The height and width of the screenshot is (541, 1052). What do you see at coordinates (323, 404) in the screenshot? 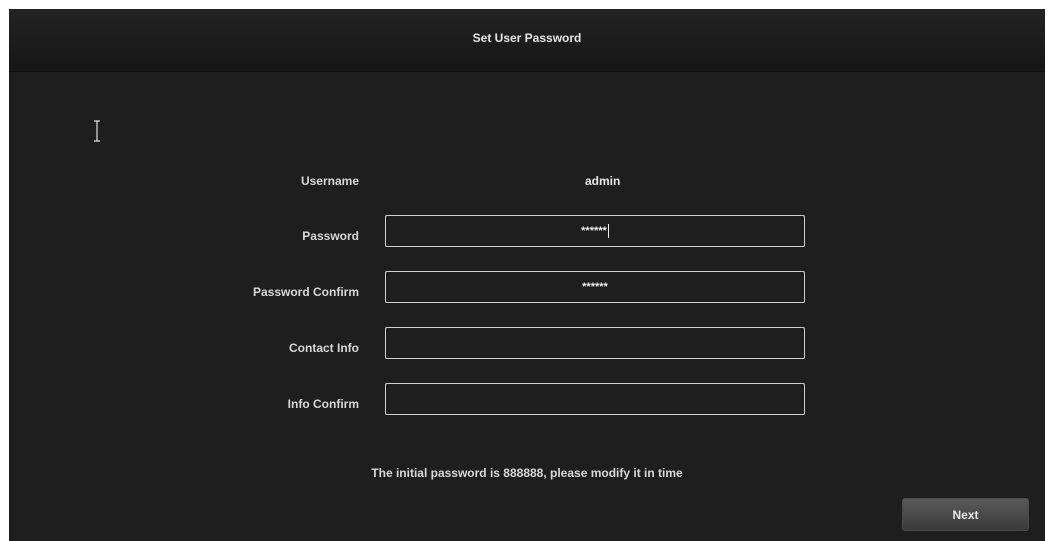
I see `info-confirm-label: Info Confirm` at bounding box center [323, 404].